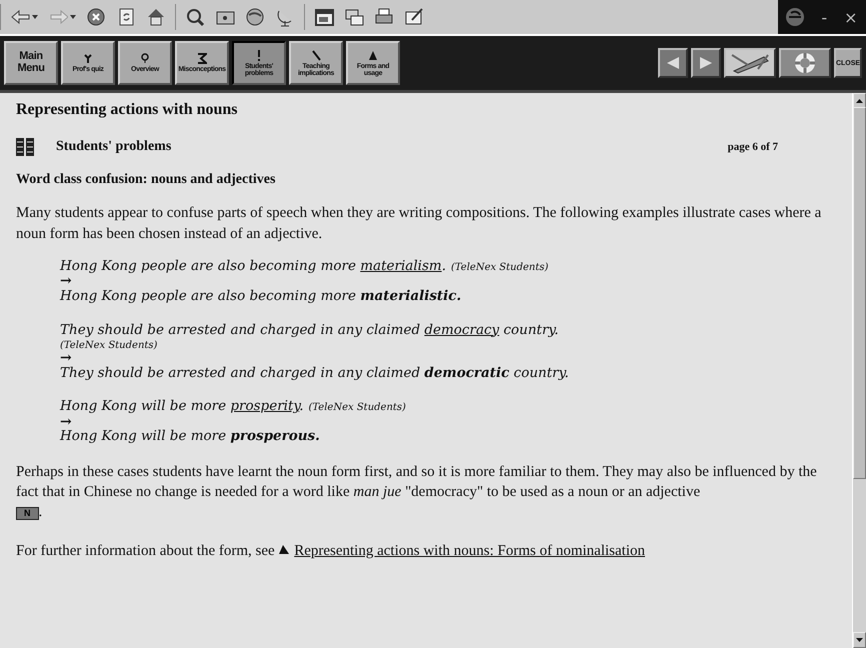 The image size is (866, 648). Describe the element at coordinates (753, 147) in the screenshot. I see `page-number: page 6 of 7` at that location.